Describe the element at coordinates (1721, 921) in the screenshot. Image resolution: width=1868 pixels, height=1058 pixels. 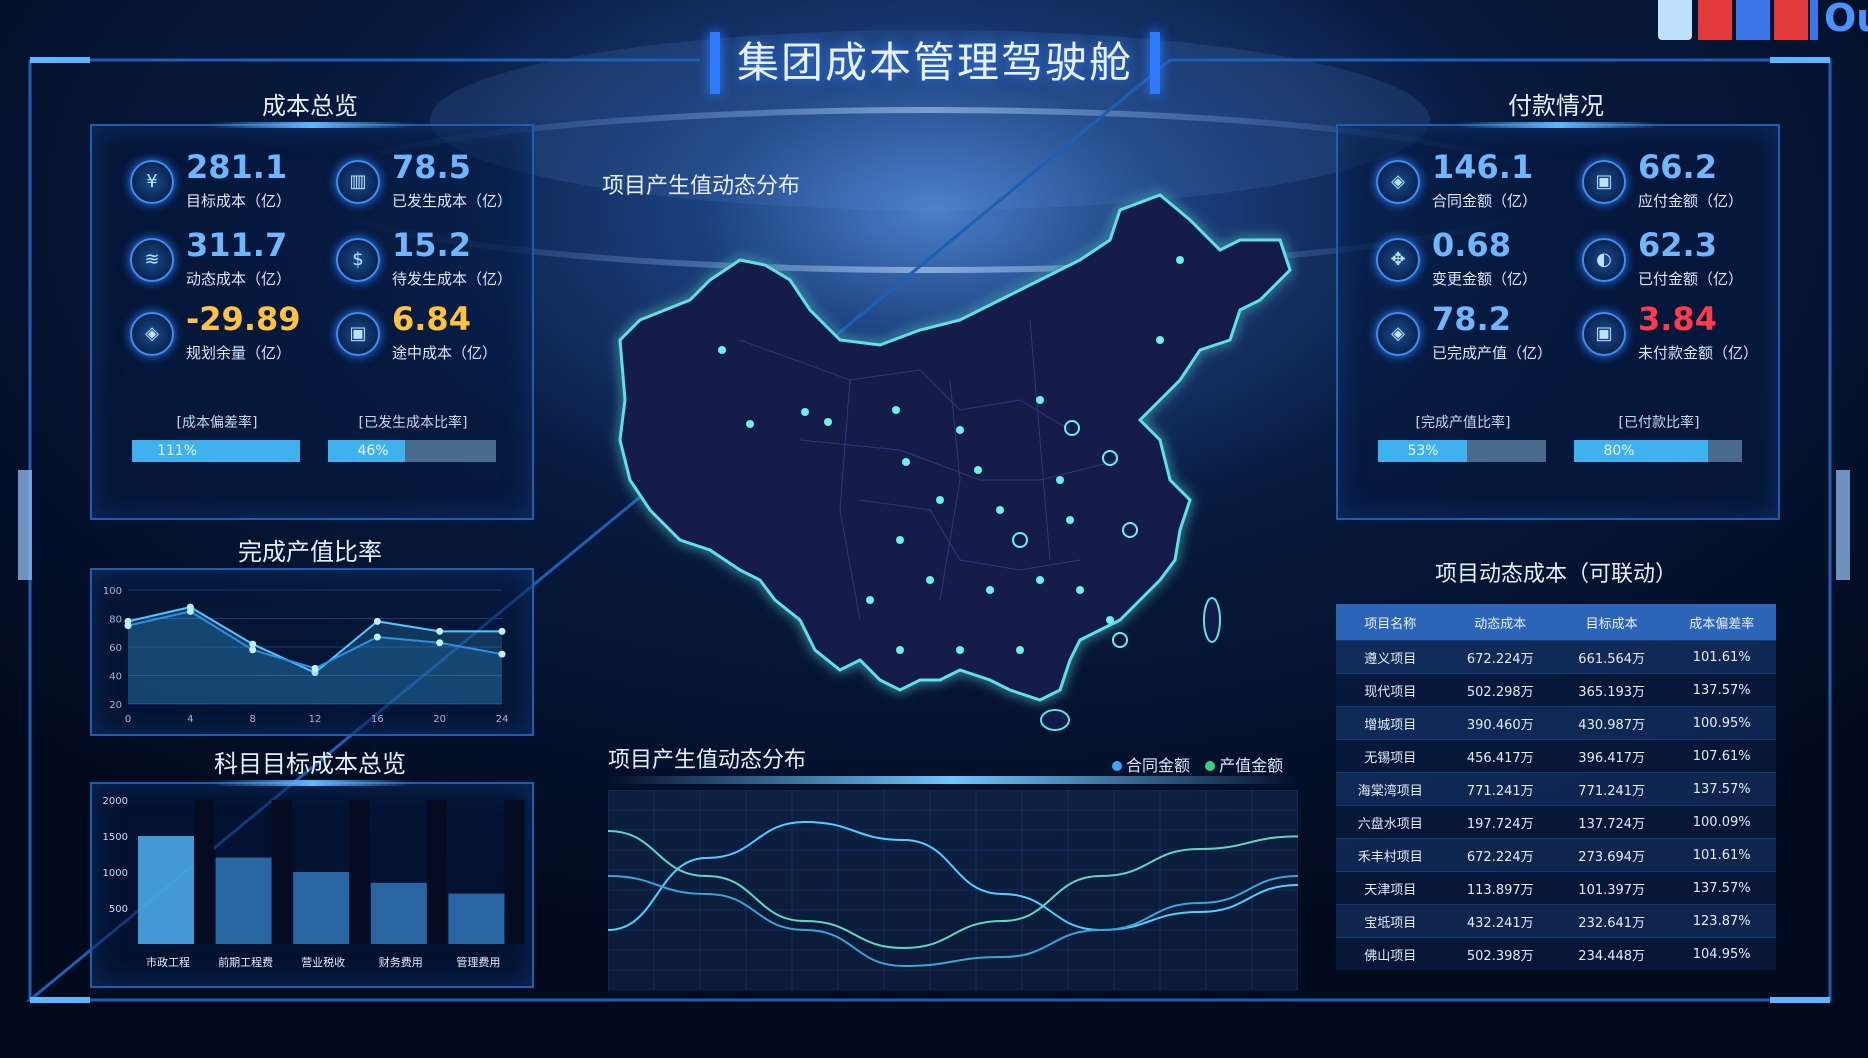
I see `table-cell: 123.87%` at that location.